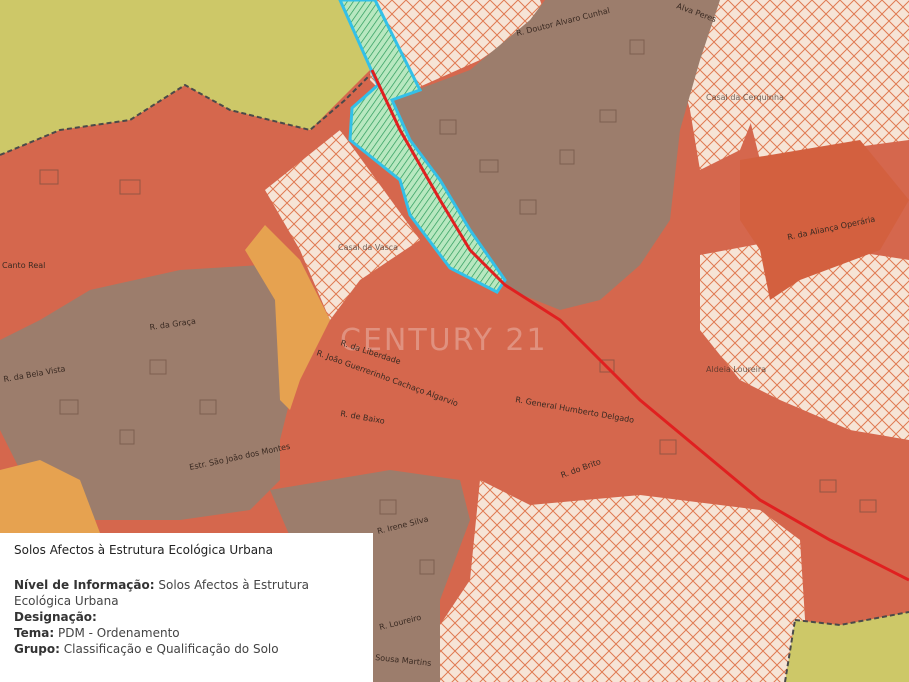 The width and height of the screenshot is (909, 682). What do you see at coordinates (745, 97) in the screenshot?
I see `place-label: Casal da Cerquinha` at bounding box center [745, 97].